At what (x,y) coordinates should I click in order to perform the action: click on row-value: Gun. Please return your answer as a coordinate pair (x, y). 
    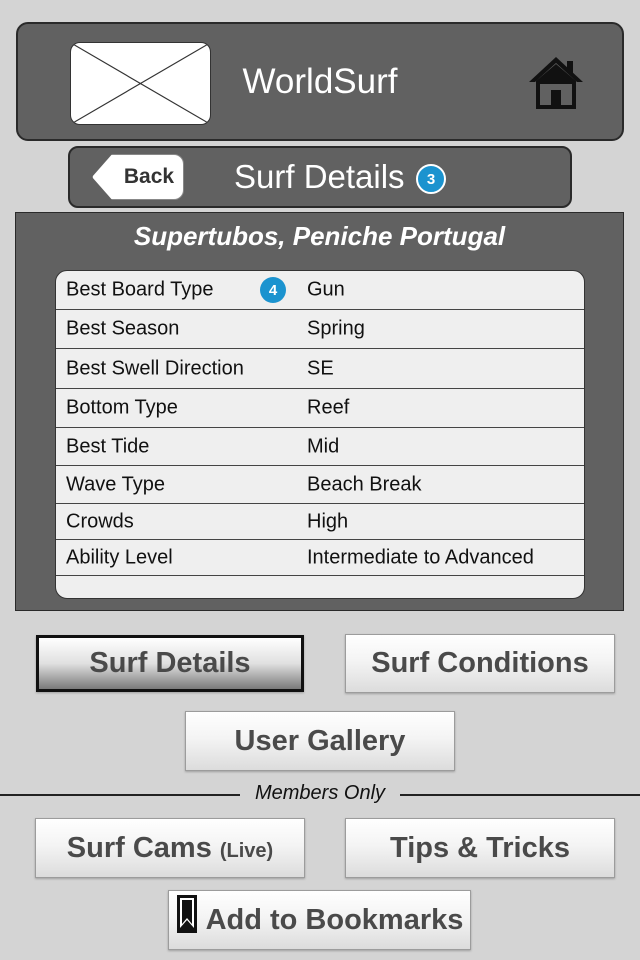
    Looking at the image, I should click on (326, 289).